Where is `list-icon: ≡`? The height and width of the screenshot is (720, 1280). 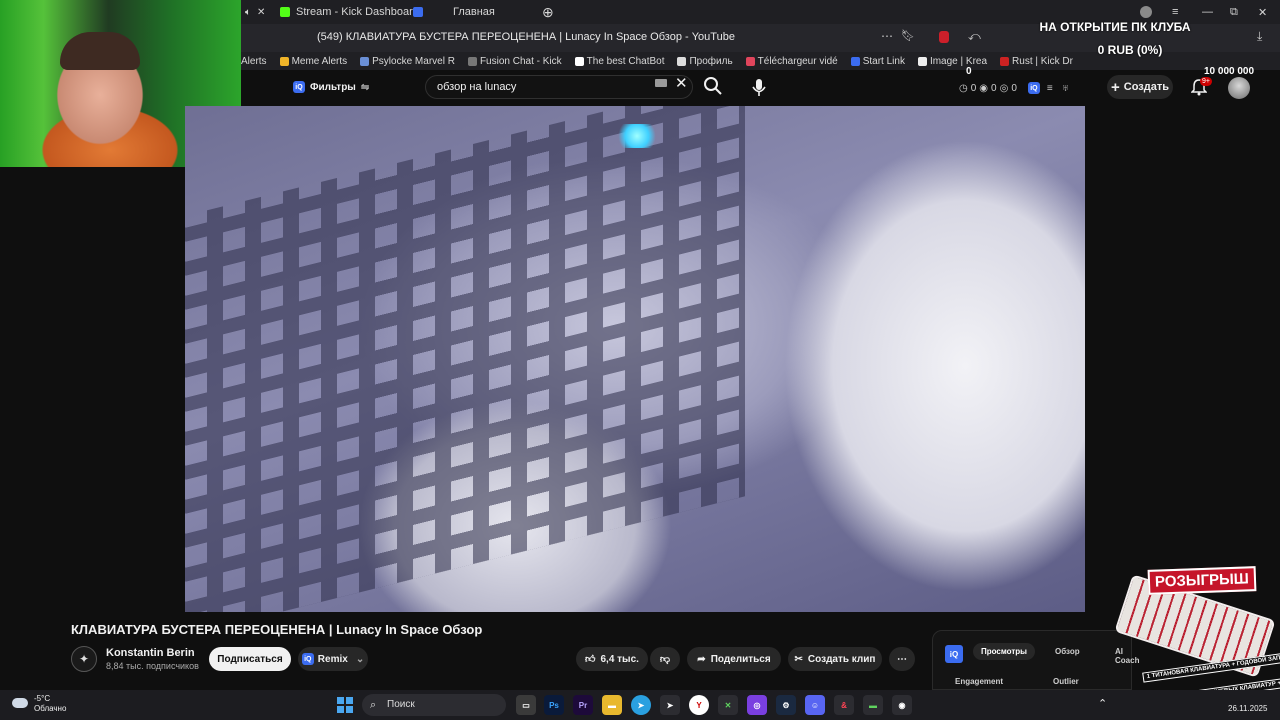 list-icon: ≡ is located at coordinates (1050, 88).